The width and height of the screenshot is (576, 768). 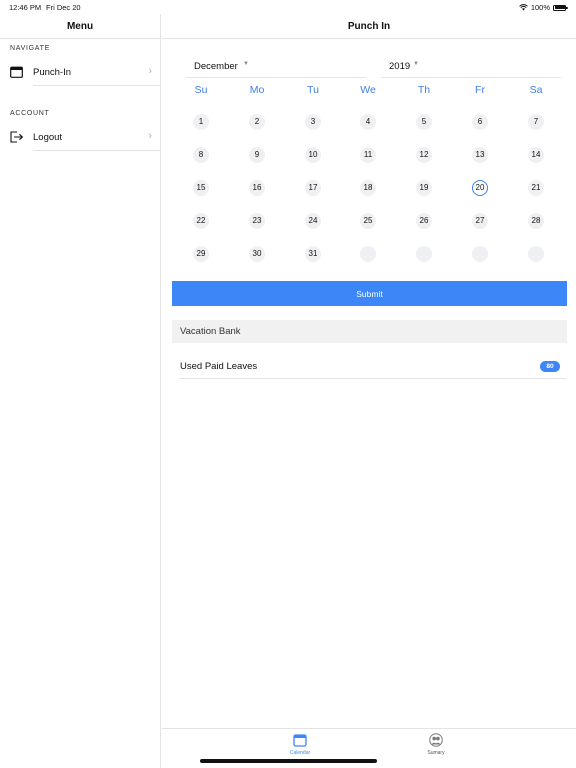 What do you see at coordinates (369, 26) in the screenshot?
I see `page-title: Punch In` at bounding box center [369, 26].